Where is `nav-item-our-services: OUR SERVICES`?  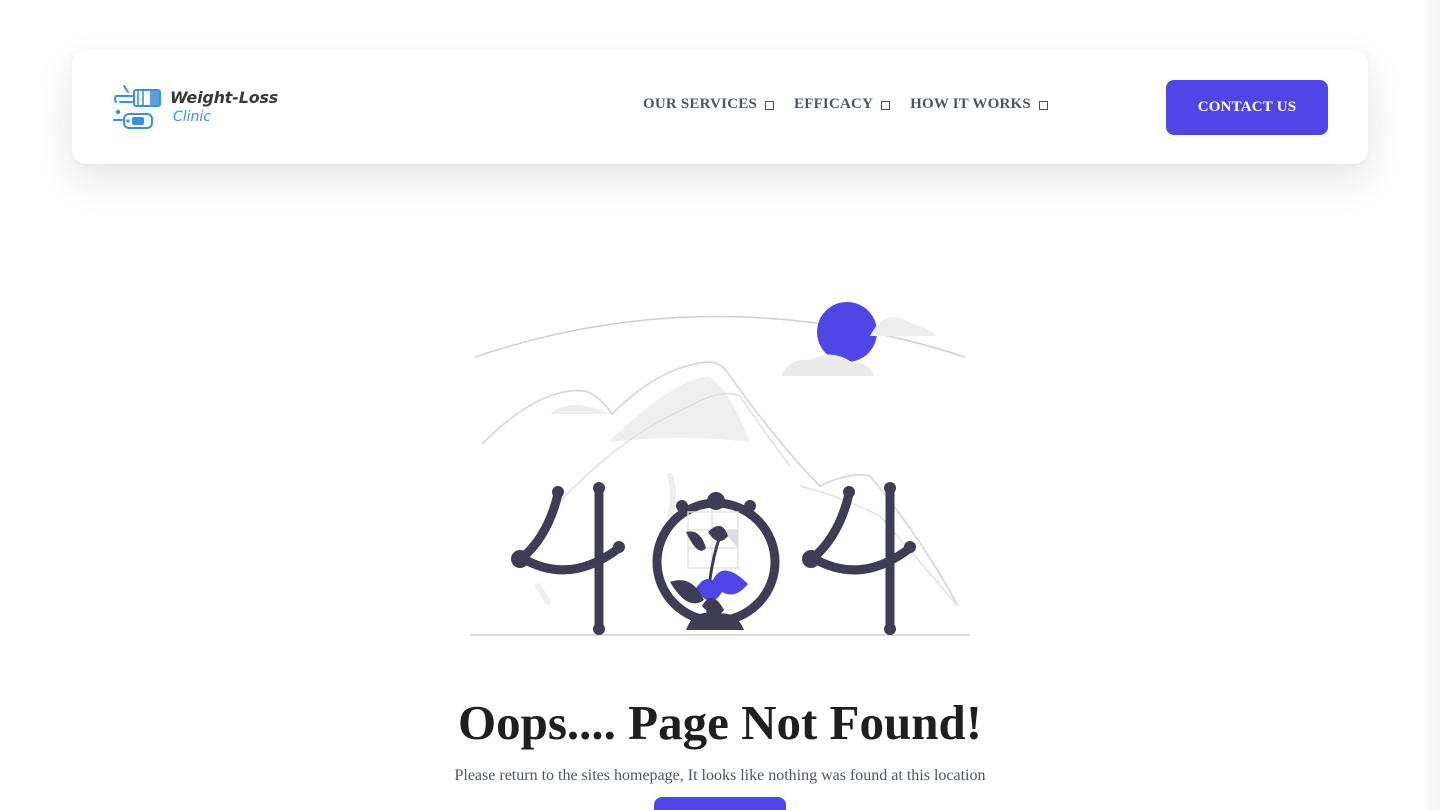 nav-item-our-services: OUR SERVICES is located at coordinates (708, 104).